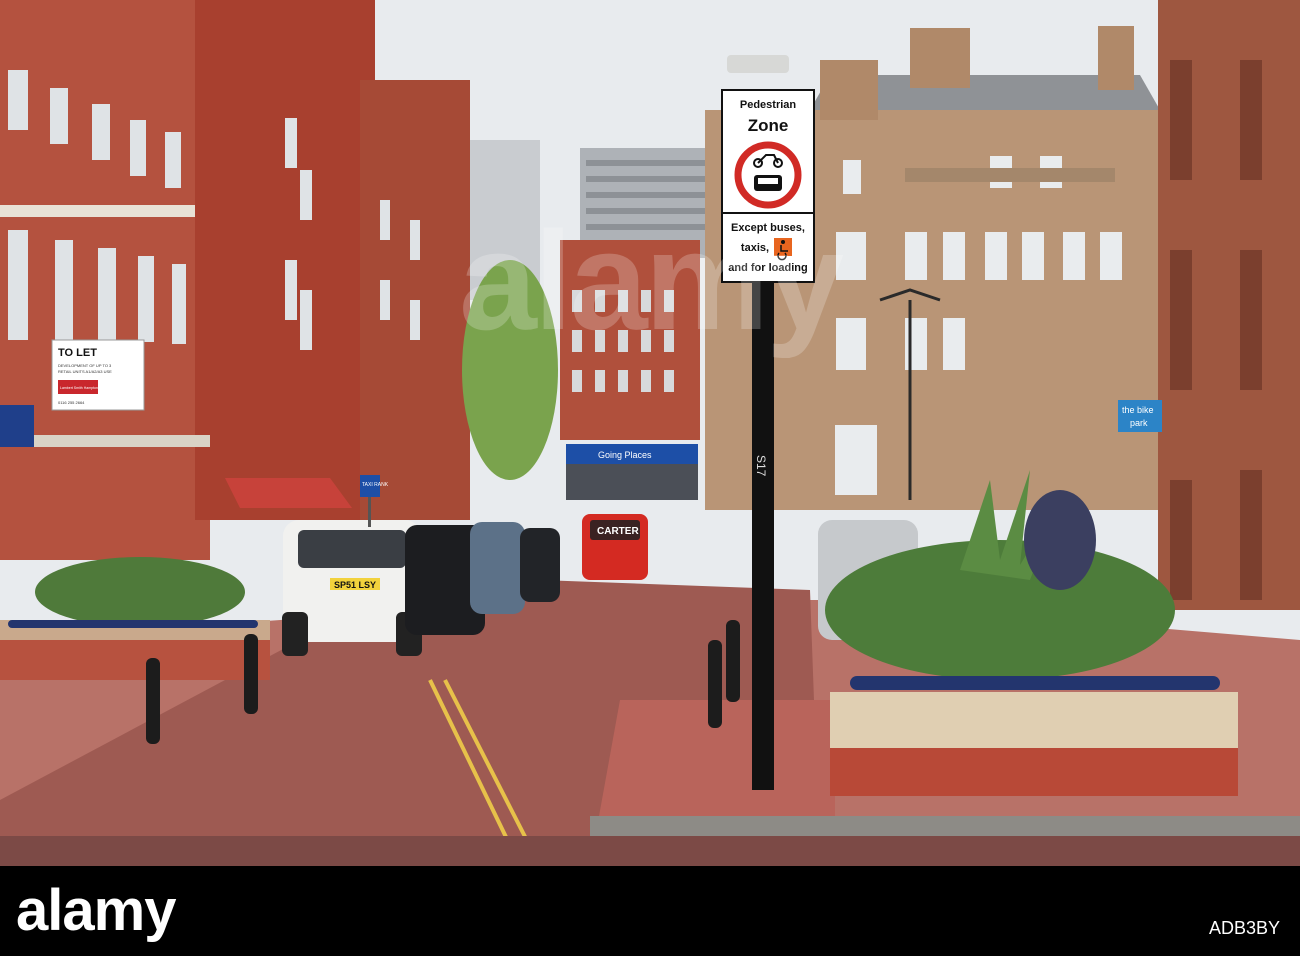 This screenshot has width=1300, height=956. What do you see at coordinates (940, 58) in the screenshot?
I see `chimney-left` at bounding box center [940, 58].